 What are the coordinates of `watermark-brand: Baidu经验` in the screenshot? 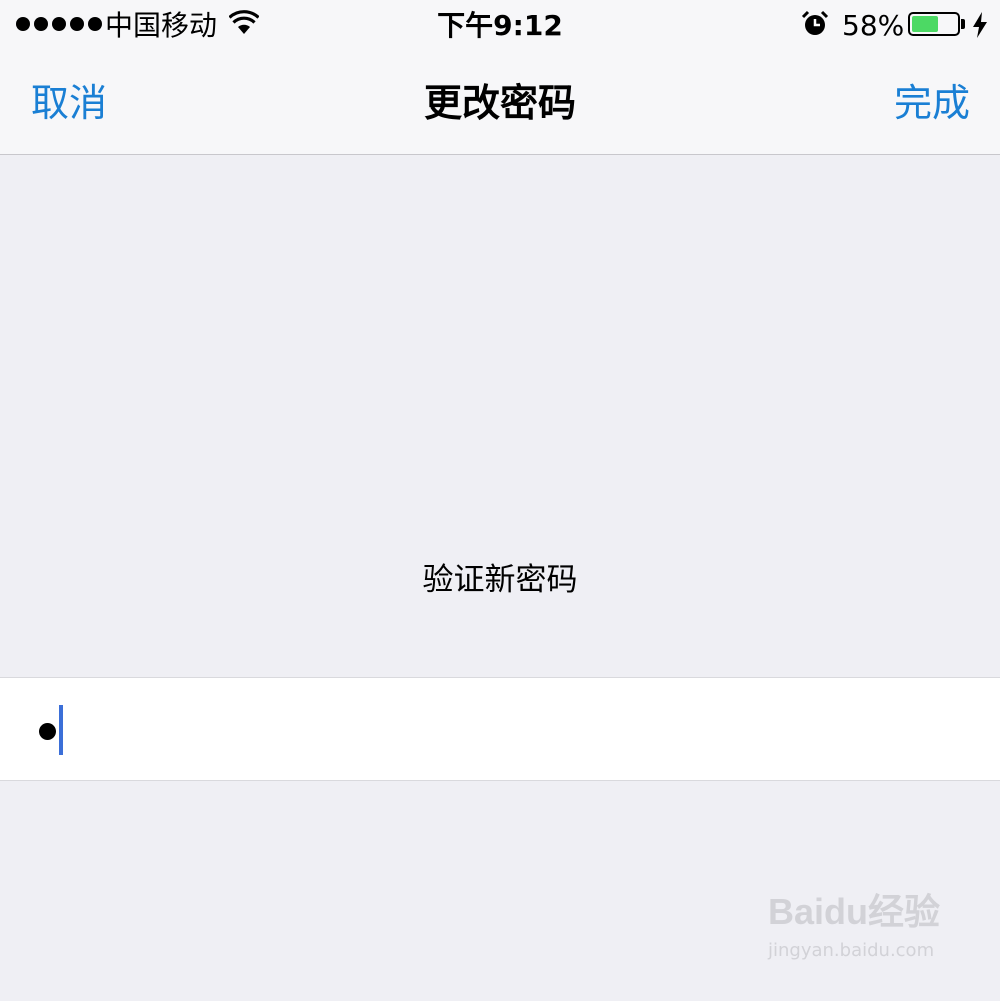 It's located at (854, 911).